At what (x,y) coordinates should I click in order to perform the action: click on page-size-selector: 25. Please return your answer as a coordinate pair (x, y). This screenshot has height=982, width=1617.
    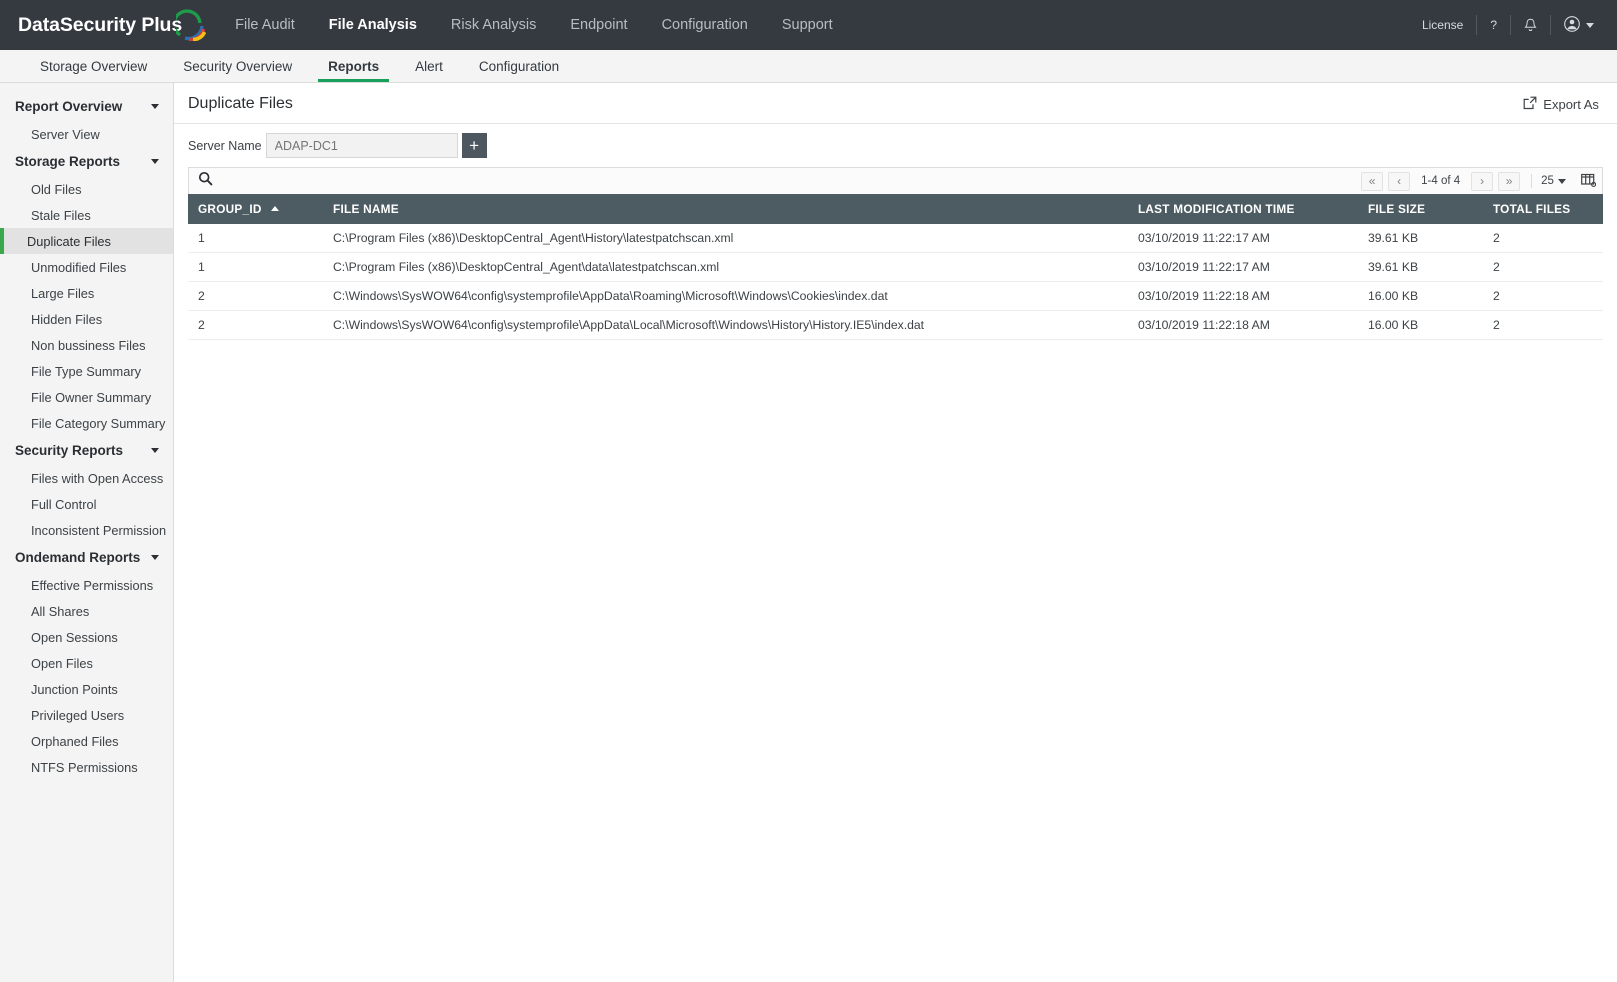
    Looking at the image, I should click on (1555, 181).